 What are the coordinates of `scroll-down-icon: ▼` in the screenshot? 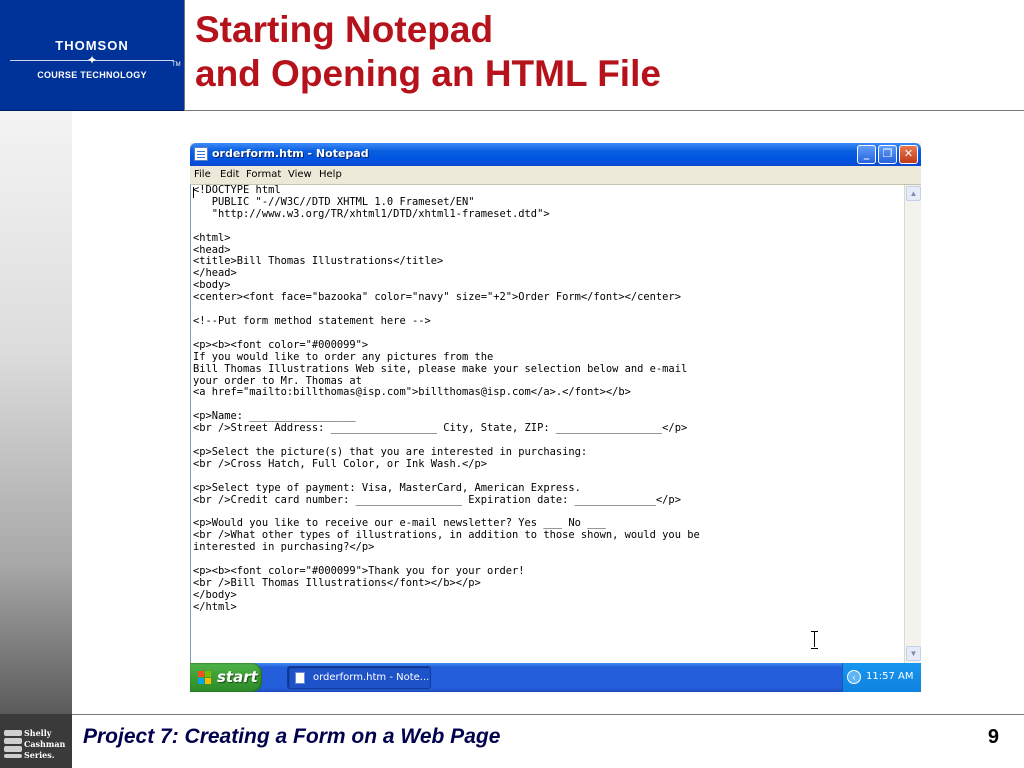 It's located at (913, 653).